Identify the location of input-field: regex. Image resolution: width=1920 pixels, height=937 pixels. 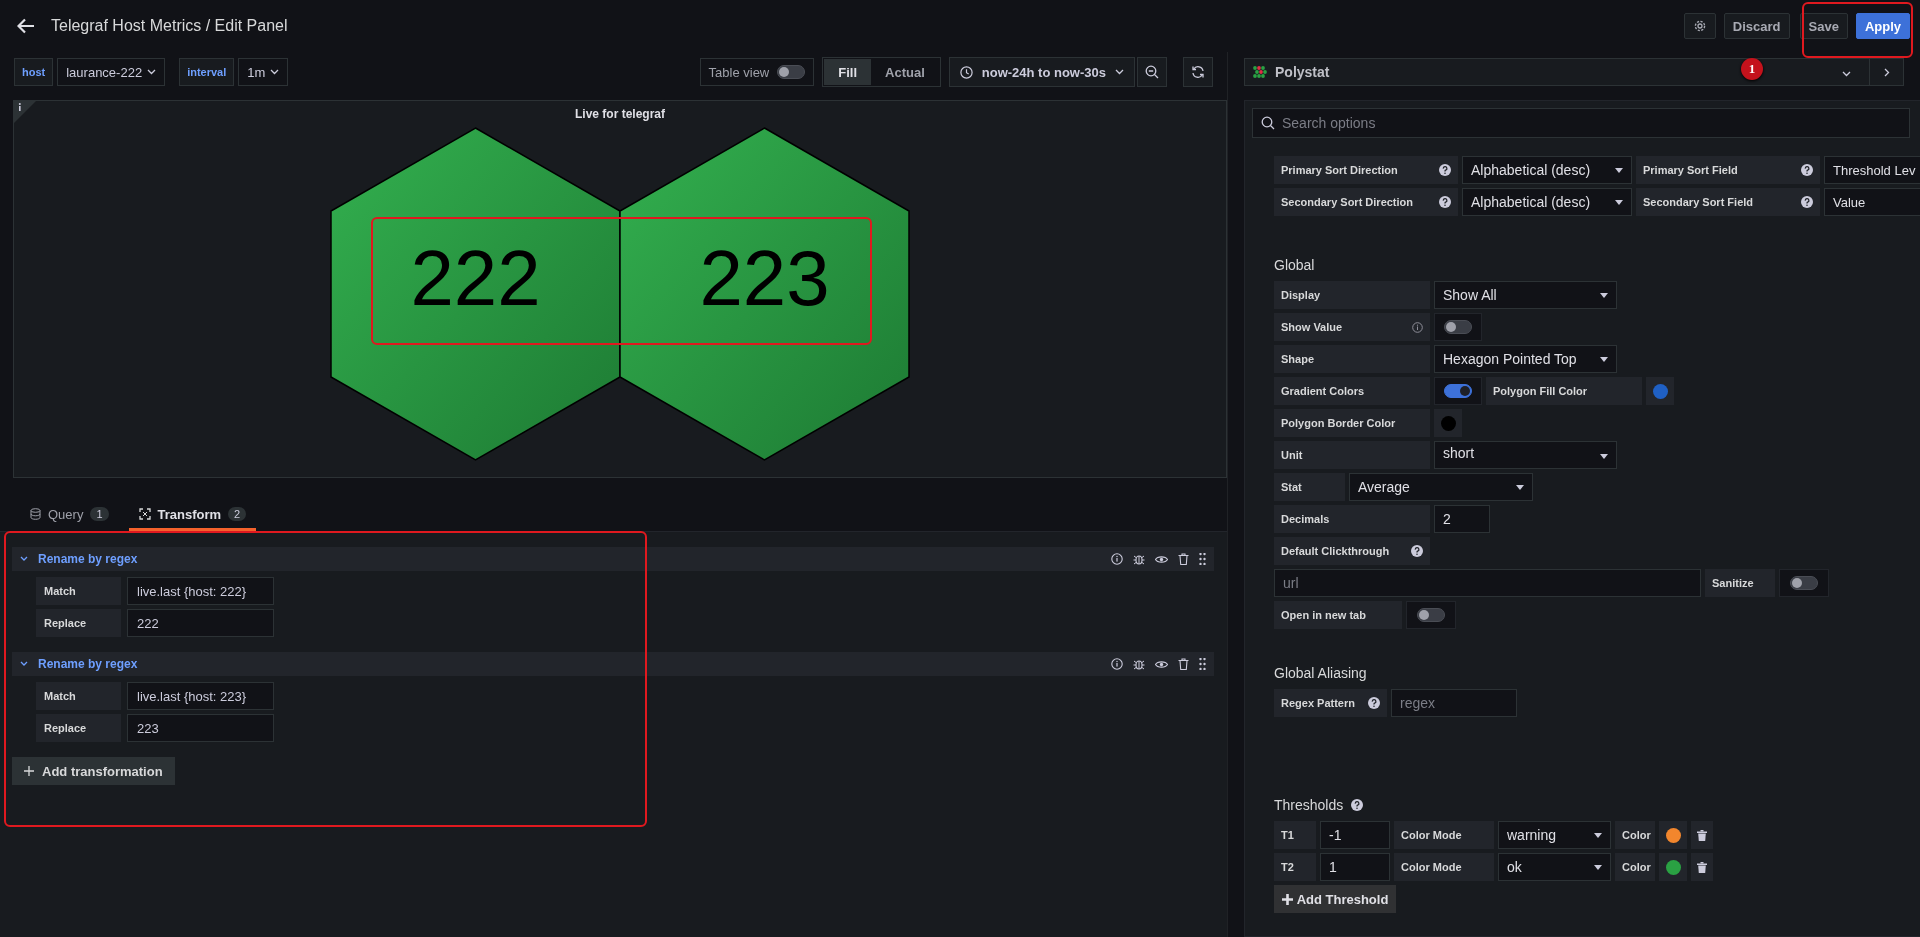
(1454, 703).